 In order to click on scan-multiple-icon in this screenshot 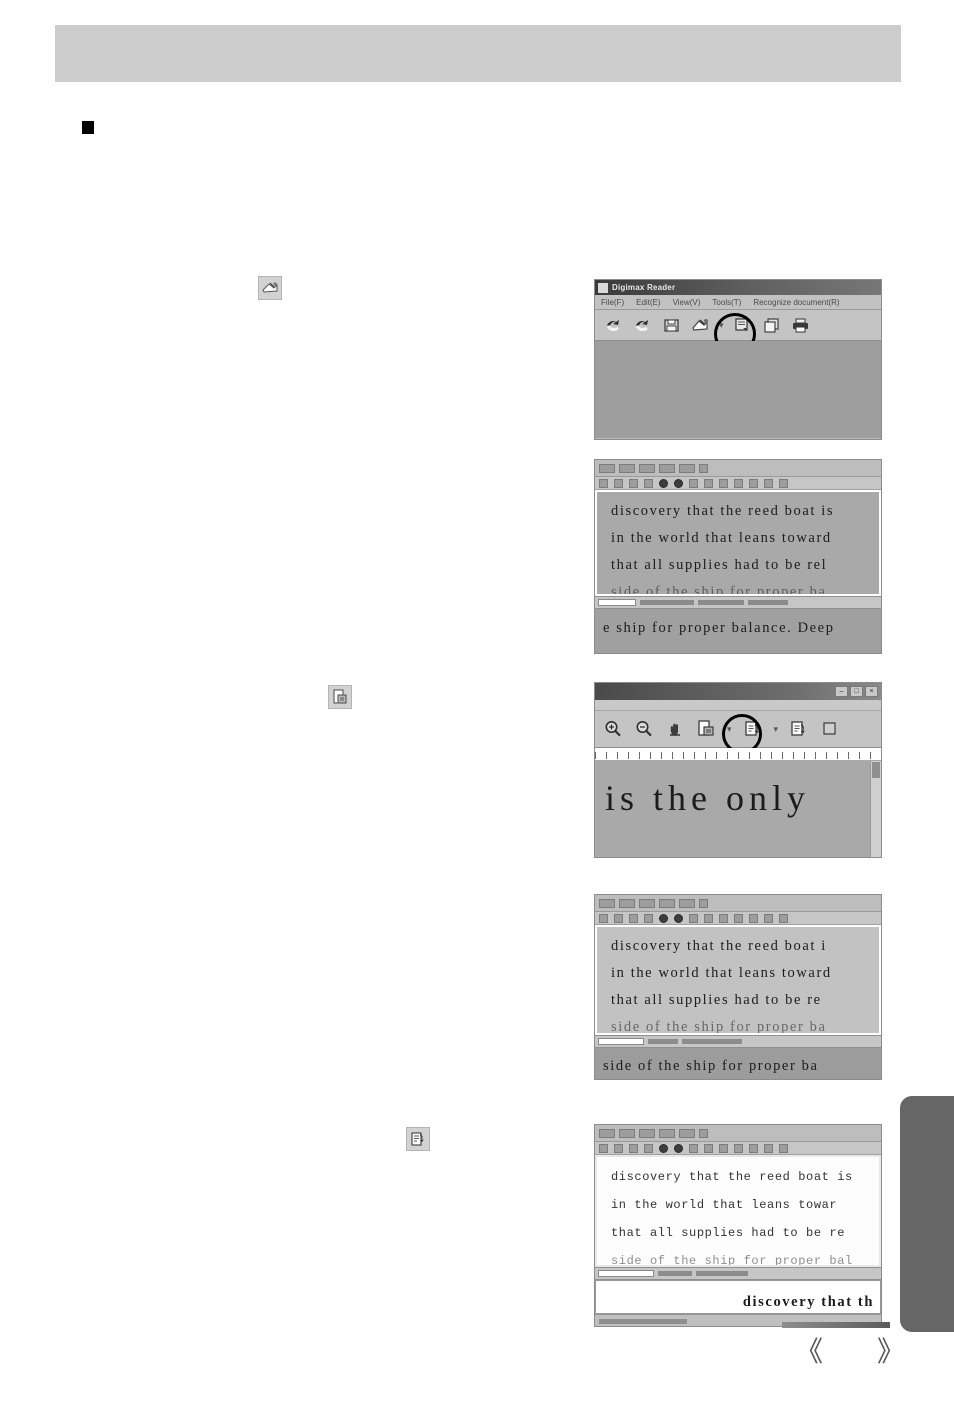, I will do `click(642, 325)`.